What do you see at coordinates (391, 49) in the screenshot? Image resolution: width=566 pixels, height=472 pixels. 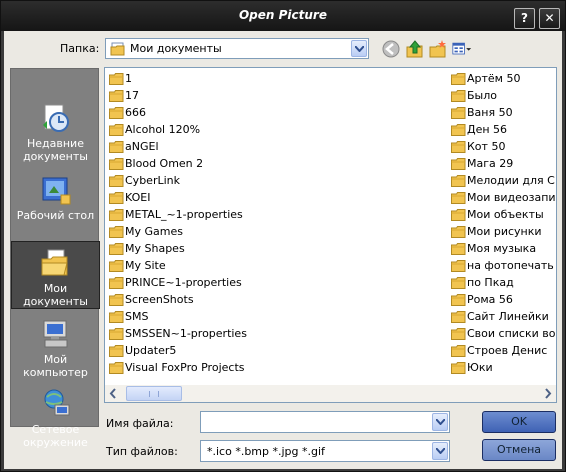 I see `back-icon` at bounding box center [391, 49].